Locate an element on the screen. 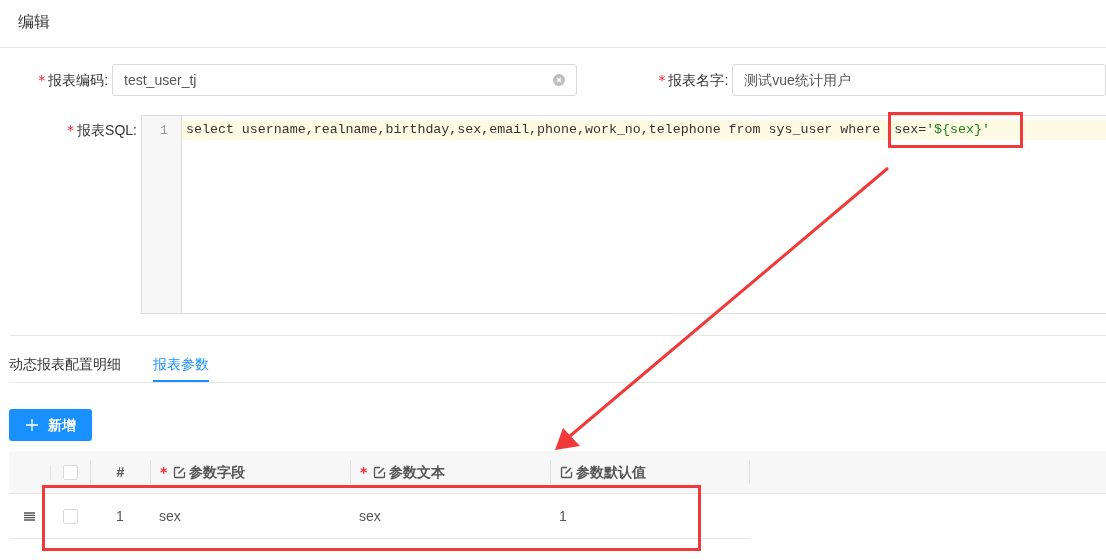 This screenshot has height=560, width=1106. text-input: 测试vue统计用户 is located at coordinates (919, 80).